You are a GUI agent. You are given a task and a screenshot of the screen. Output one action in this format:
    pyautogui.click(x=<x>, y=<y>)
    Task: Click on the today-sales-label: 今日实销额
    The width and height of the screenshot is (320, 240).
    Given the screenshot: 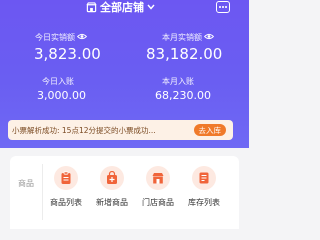 What is the action you would take?
    pyautogui.click(x=61, y=37)
    